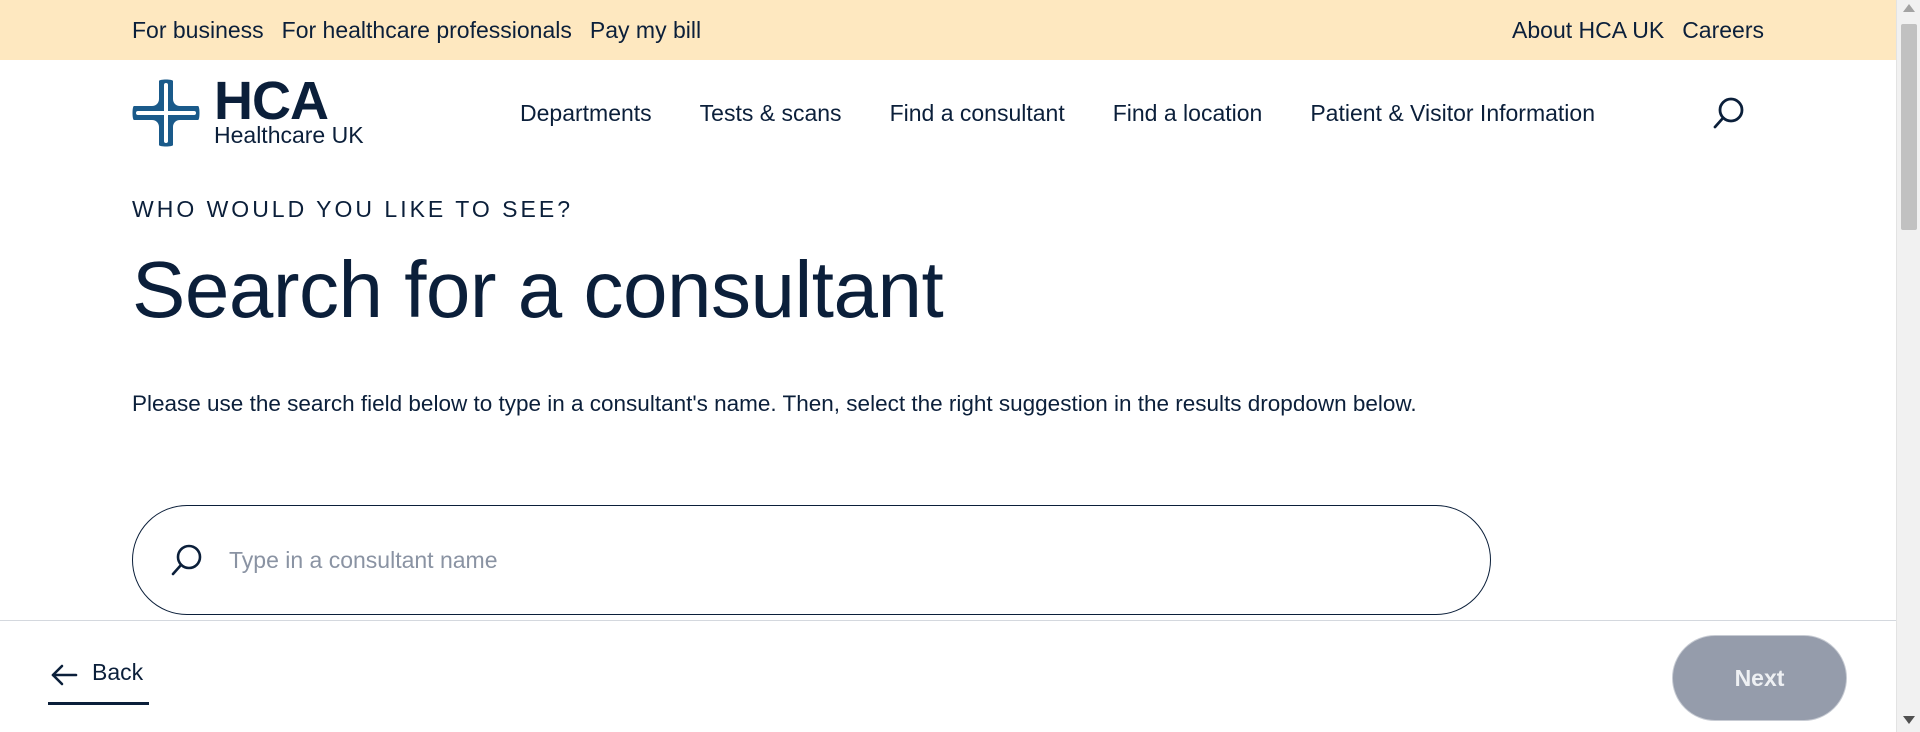 Image resolution: width=1920 pixels, height=732 pixels. Describe the element at coordinates (538, 289) in the screenshot. I see `page-title: Search for a consultant` at that location.